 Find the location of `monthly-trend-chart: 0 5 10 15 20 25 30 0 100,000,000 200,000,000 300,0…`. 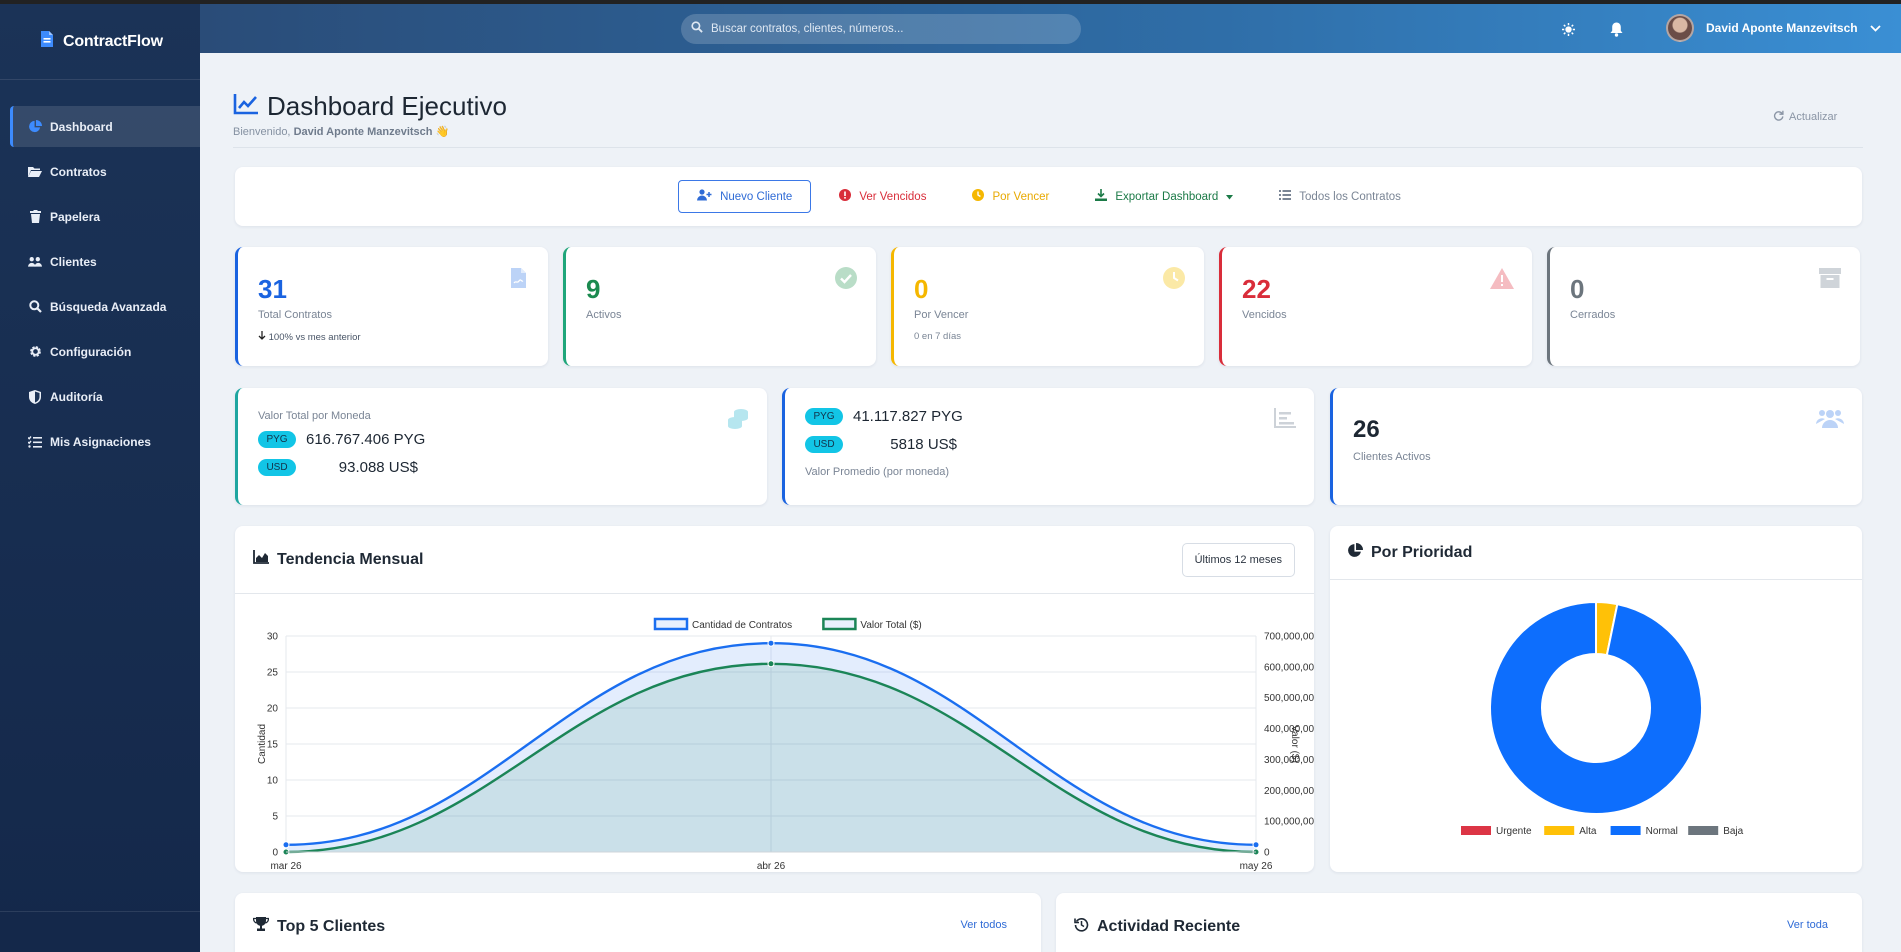

monthly-trend-chart: 0 5 10 15 20 25 30 0 100,000,000 200,000,000 300,0… is located at coordinates (785, 744).